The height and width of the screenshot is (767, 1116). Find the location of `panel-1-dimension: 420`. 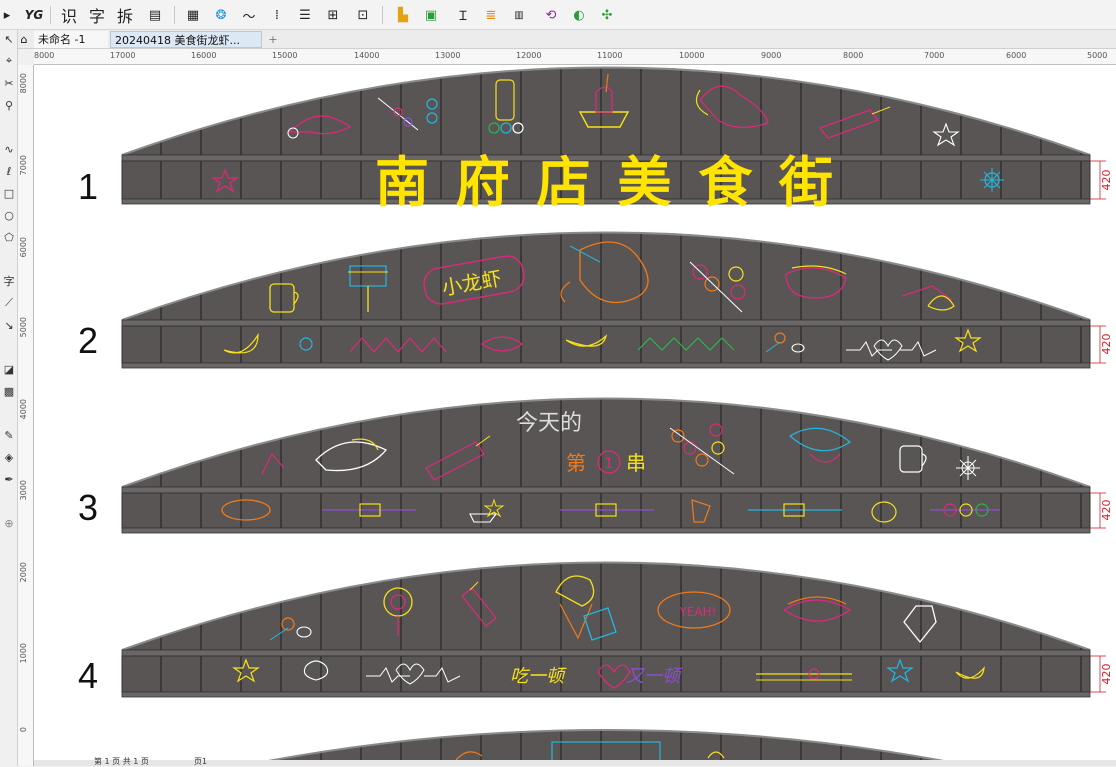

panel-1-dimension: 420 is located at coordinates (1106, 180).